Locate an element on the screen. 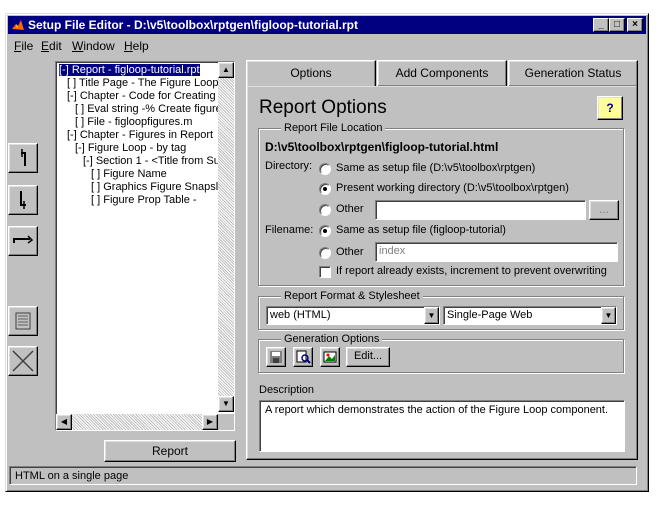 The width and height of the screenshot is (665, 516). save-button is located at coordinates (276, 357).